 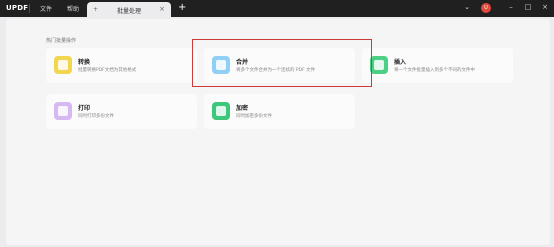 What do you see at coordinates (121, 111) in the screenshot?
I see `card-print: 打印 同时打印多份文件` at bounding box center [121, 111].